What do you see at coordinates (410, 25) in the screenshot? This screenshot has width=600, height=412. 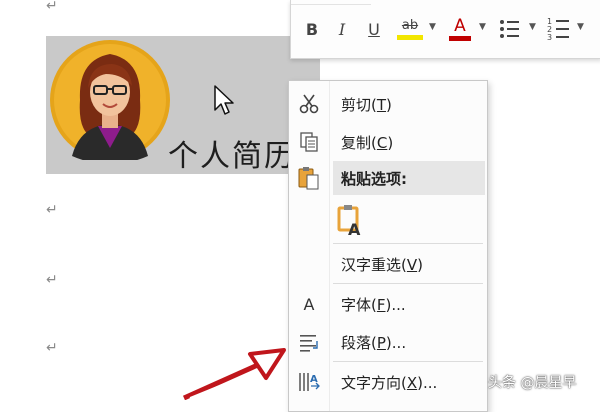 I see `highlight-label: ab` at bounding box center [410, 25].